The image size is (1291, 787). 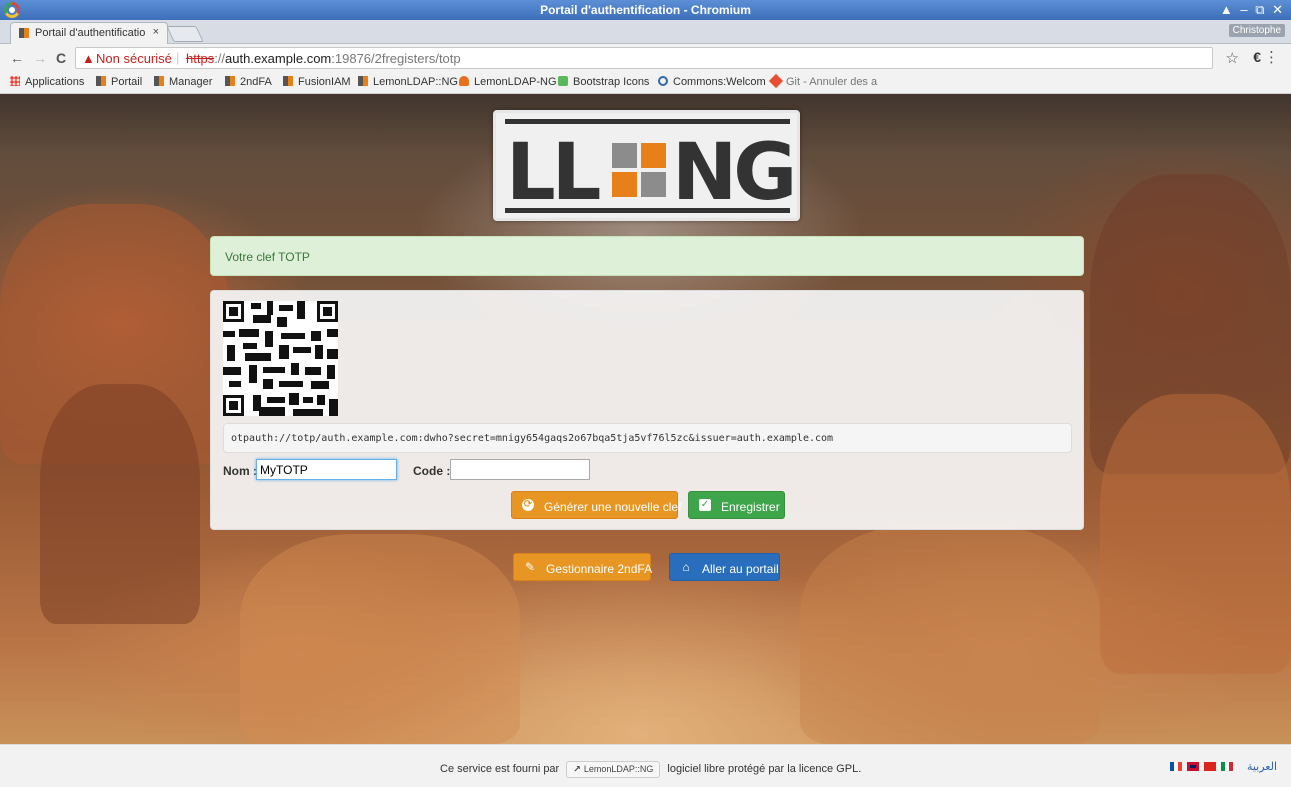 What do you see at coordinates (15, 81) in the screenshot?
I see `apps-icon` at bounding box center [15, 81].